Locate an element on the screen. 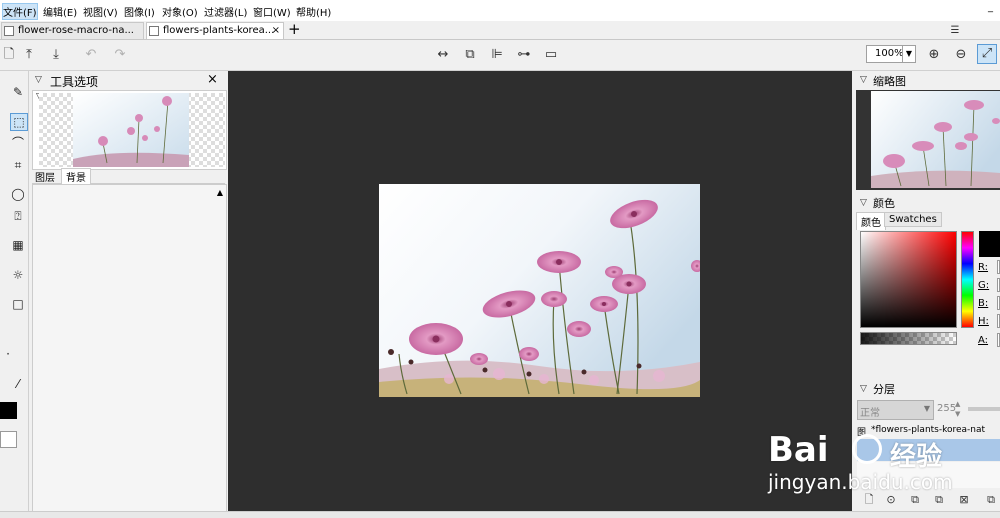 Image resolution: width=1000 pixels, height=518 pixels. rectangle-tool-icon: □ is located at coordinates (18, 304).